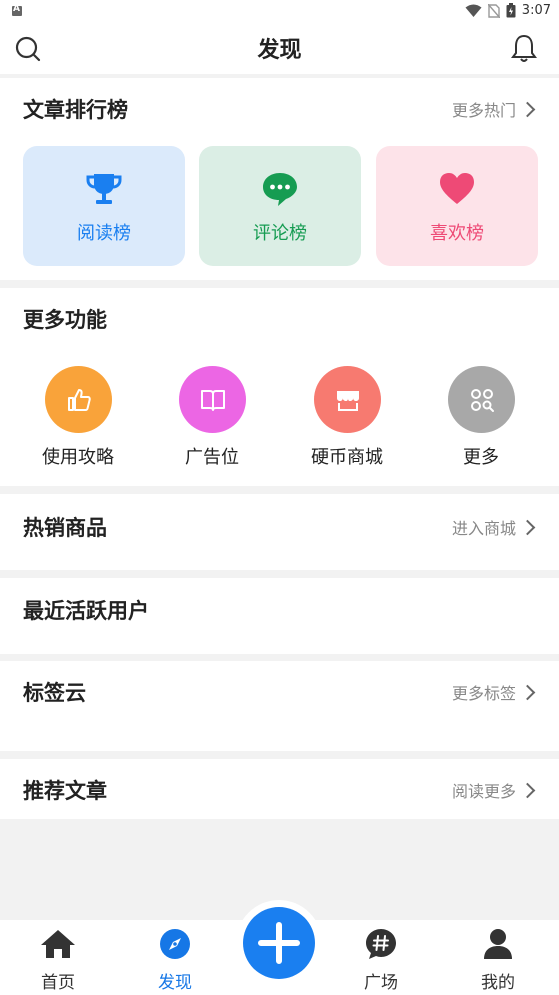  I want to click on status-bar: 3:07, so click(279, 12).